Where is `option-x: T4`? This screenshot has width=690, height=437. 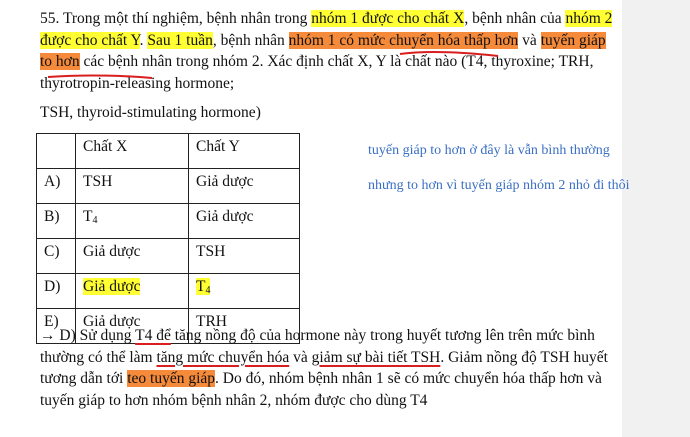 option-x: T4 is located at coordinates (132, 221).